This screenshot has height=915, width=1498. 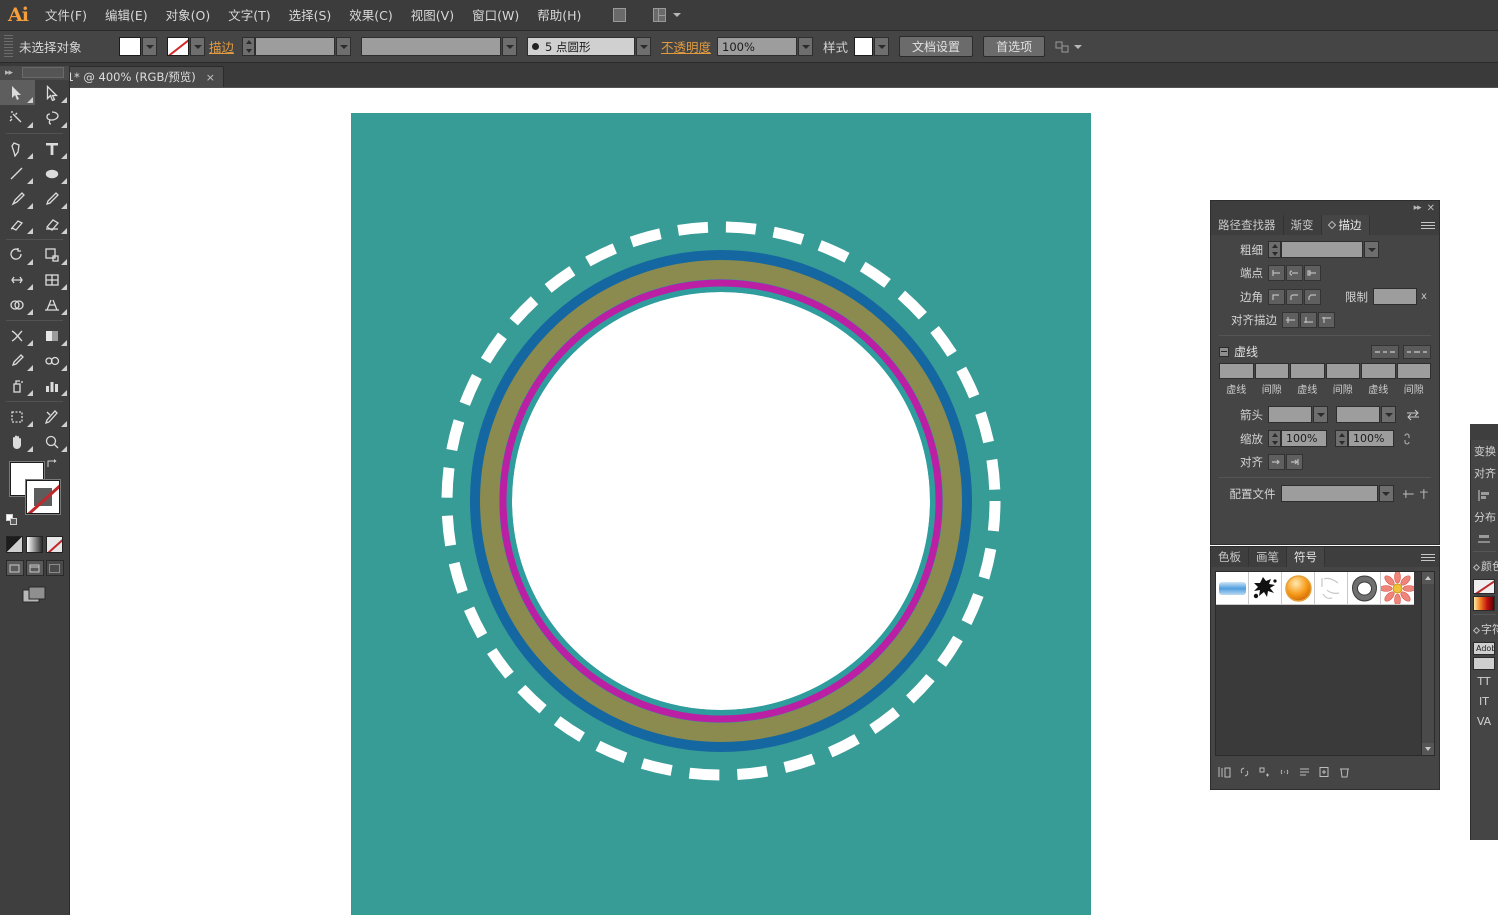 What do you see at coordinates (186, 46) in the screenshot?
I see `stroke-swatch-group` at bounding box center [186, 46].